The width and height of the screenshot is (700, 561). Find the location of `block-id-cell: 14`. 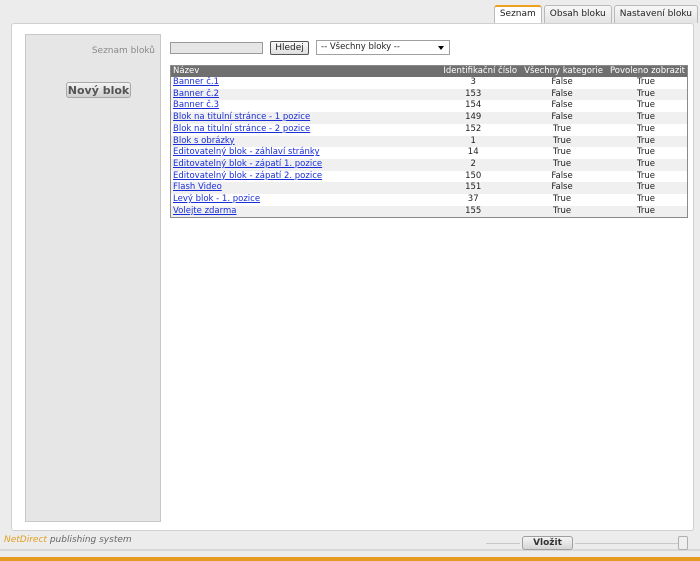

block-id-cell: 14 is located at coordinates (473, 152).